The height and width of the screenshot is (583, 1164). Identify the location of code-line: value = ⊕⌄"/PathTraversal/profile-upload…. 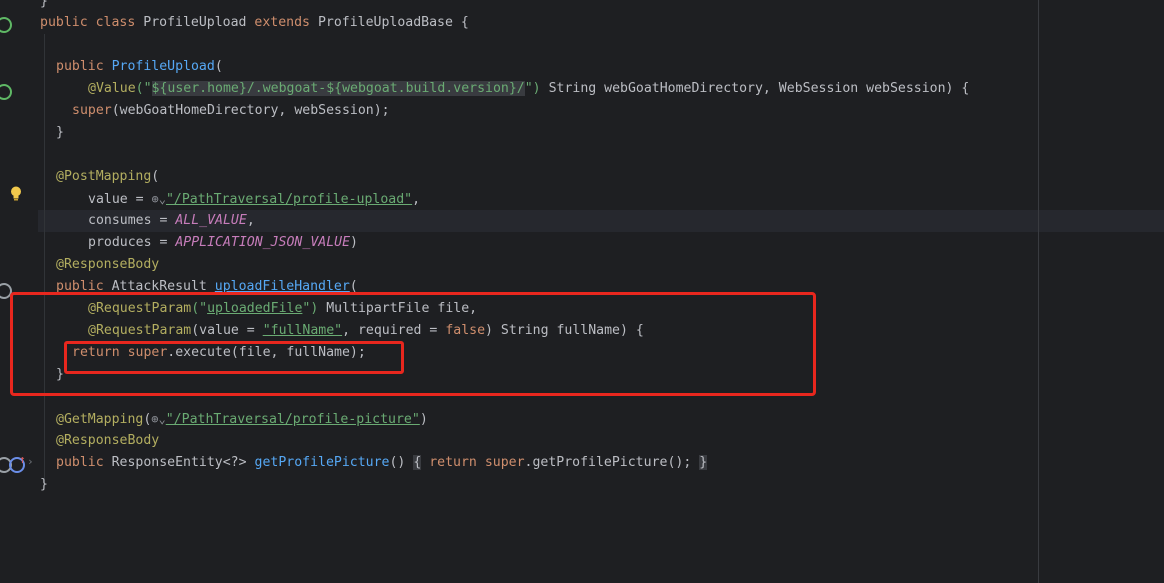
(254, 199).